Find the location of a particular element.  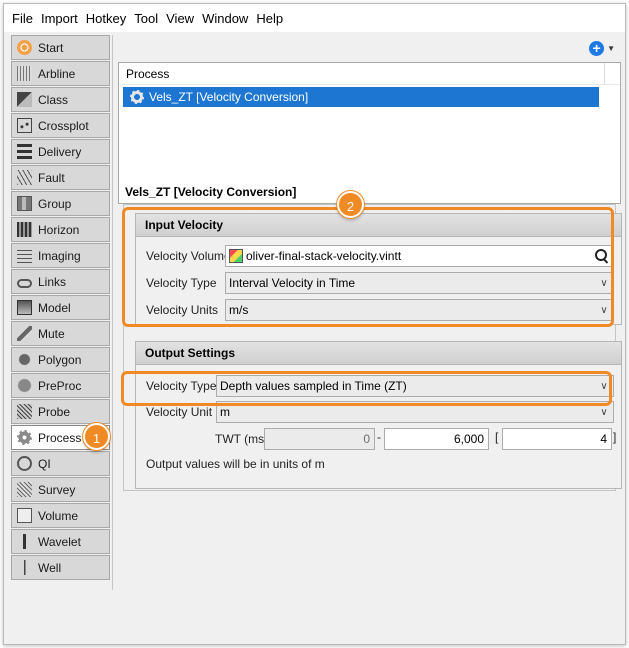

sidebar-item-links: Links is located at coordinates (60, 281).